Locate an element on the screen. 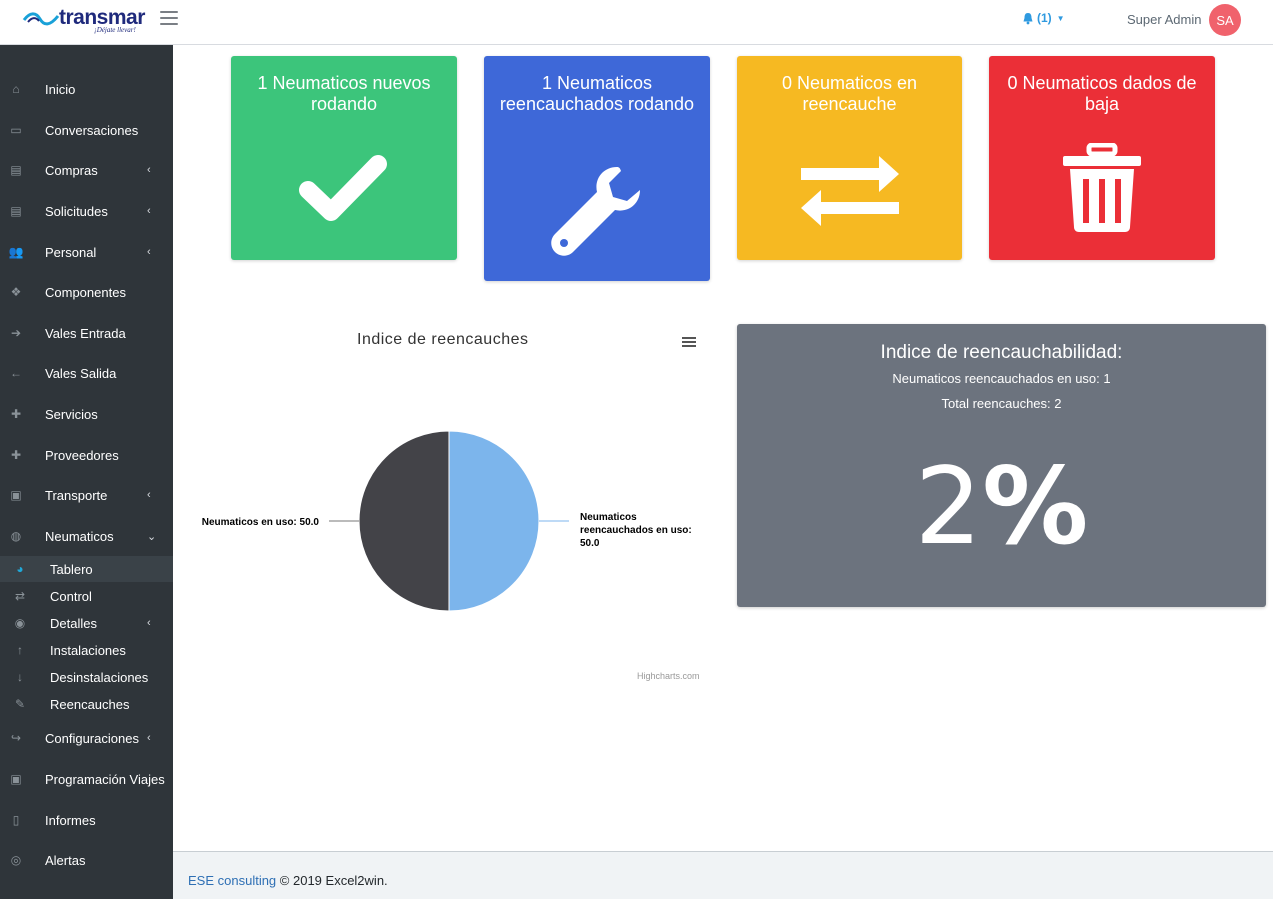  sidebar-toggle-button is located at coordinates (169, 19).